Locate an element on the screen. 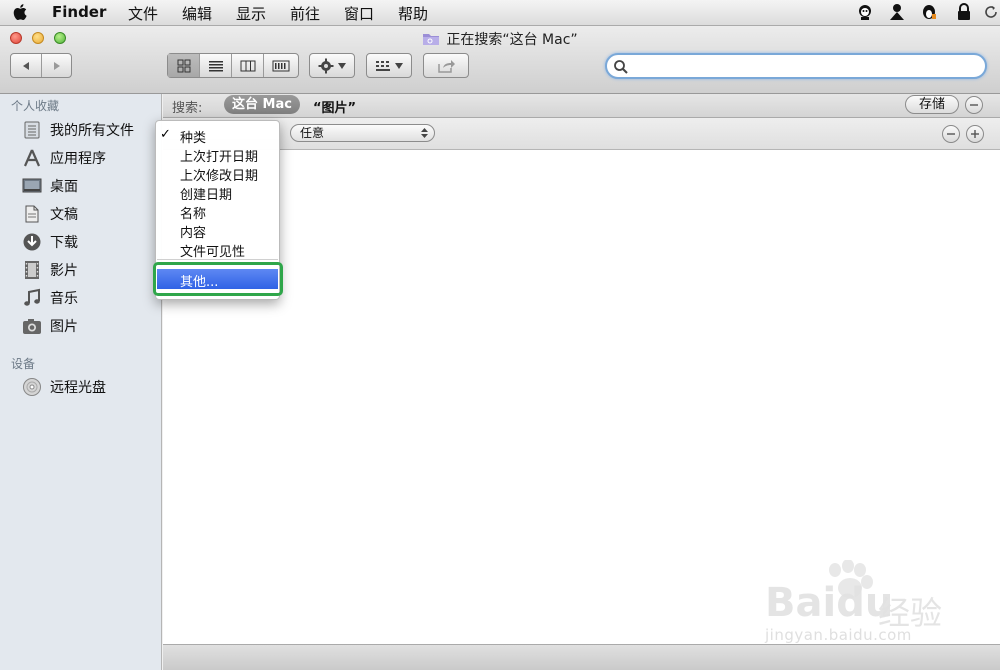 This screenshot has height=670, width=1000. menu-item-created-date: 创建日期 is located at coordinates (206, 193).